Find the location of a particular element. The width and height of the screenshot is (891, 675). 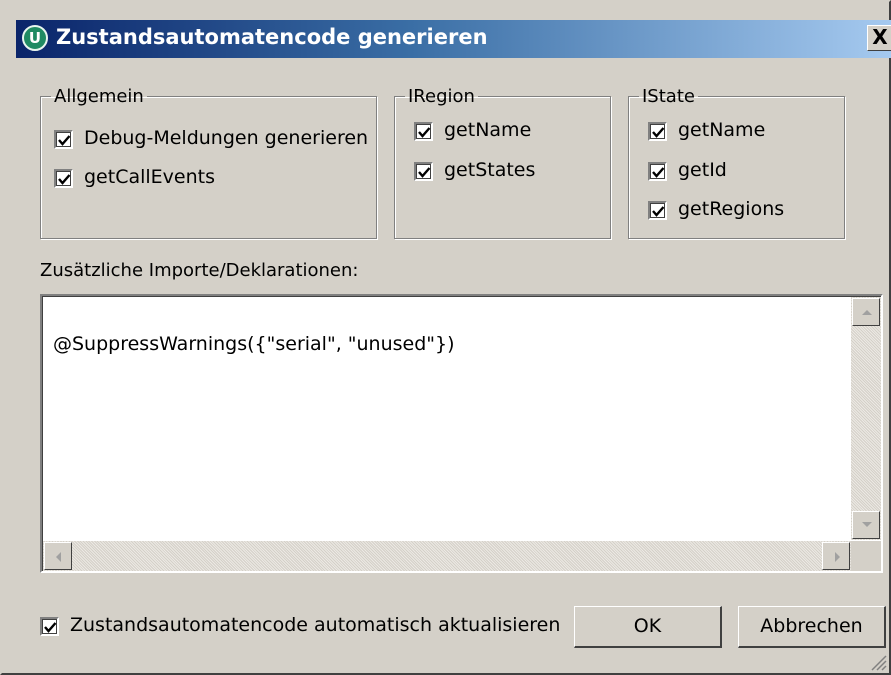

title-bar: U Zustandsautomatencode generieren X is located at coordinates (453, 39).